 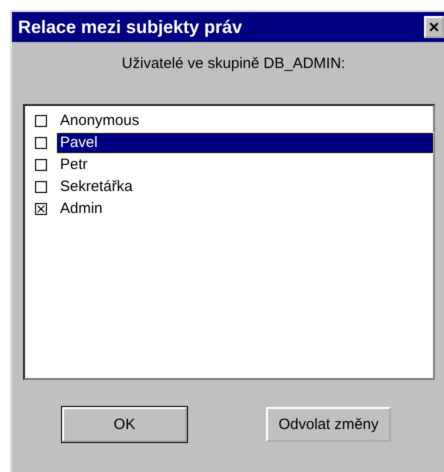 What do you see at coordinates (124, 424) in the screenshot?
I see `ok-button: OK` at bounding box center [124, 424].